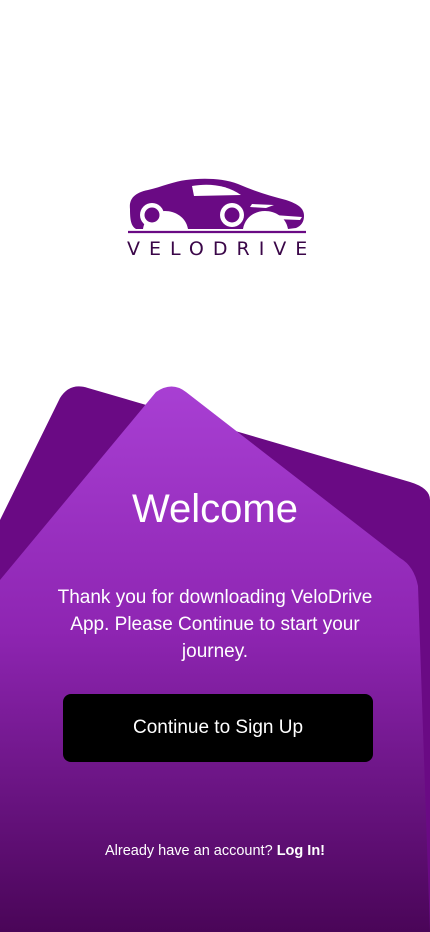 Image resolution: width=430 pixels, height=932 pixels. I want to click on welcome-title: Welcome, so click(215, 509).